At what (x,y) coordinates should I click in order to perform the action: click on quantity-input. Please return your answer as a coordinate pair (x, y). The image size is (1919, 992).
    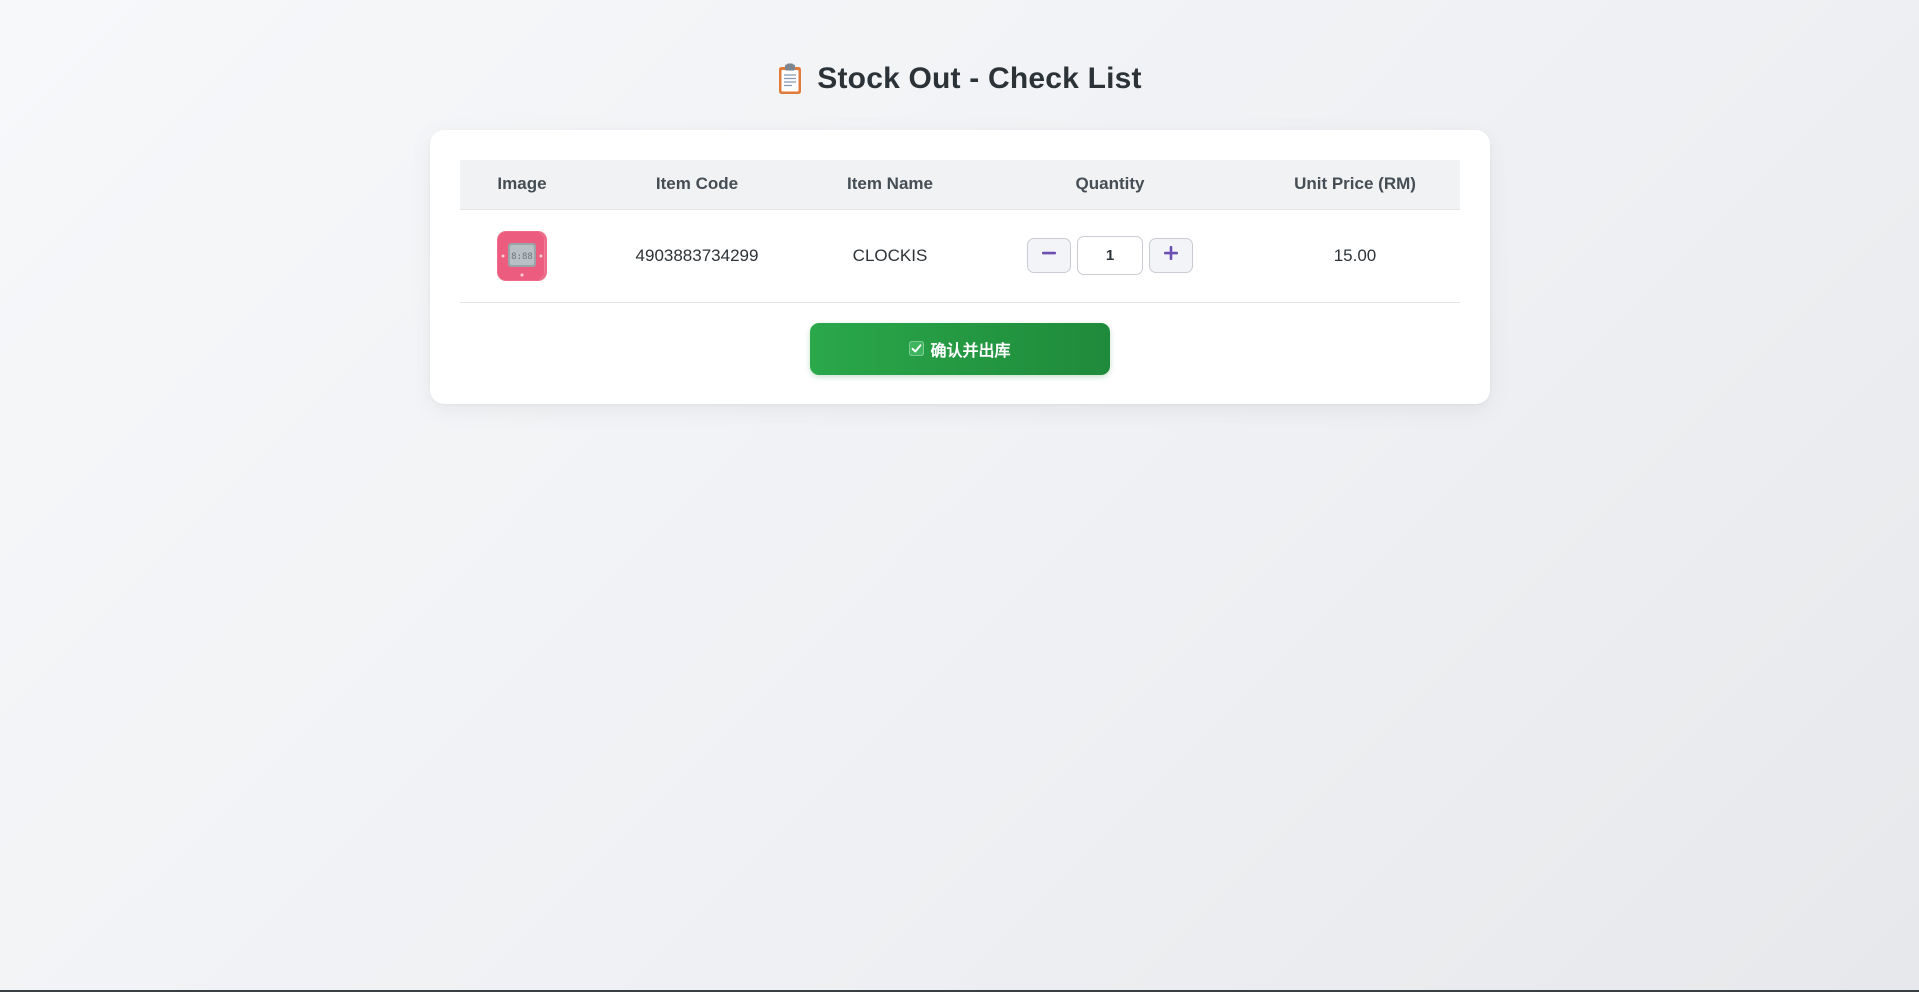
    Looking at the image, I should click on (1110, 255).